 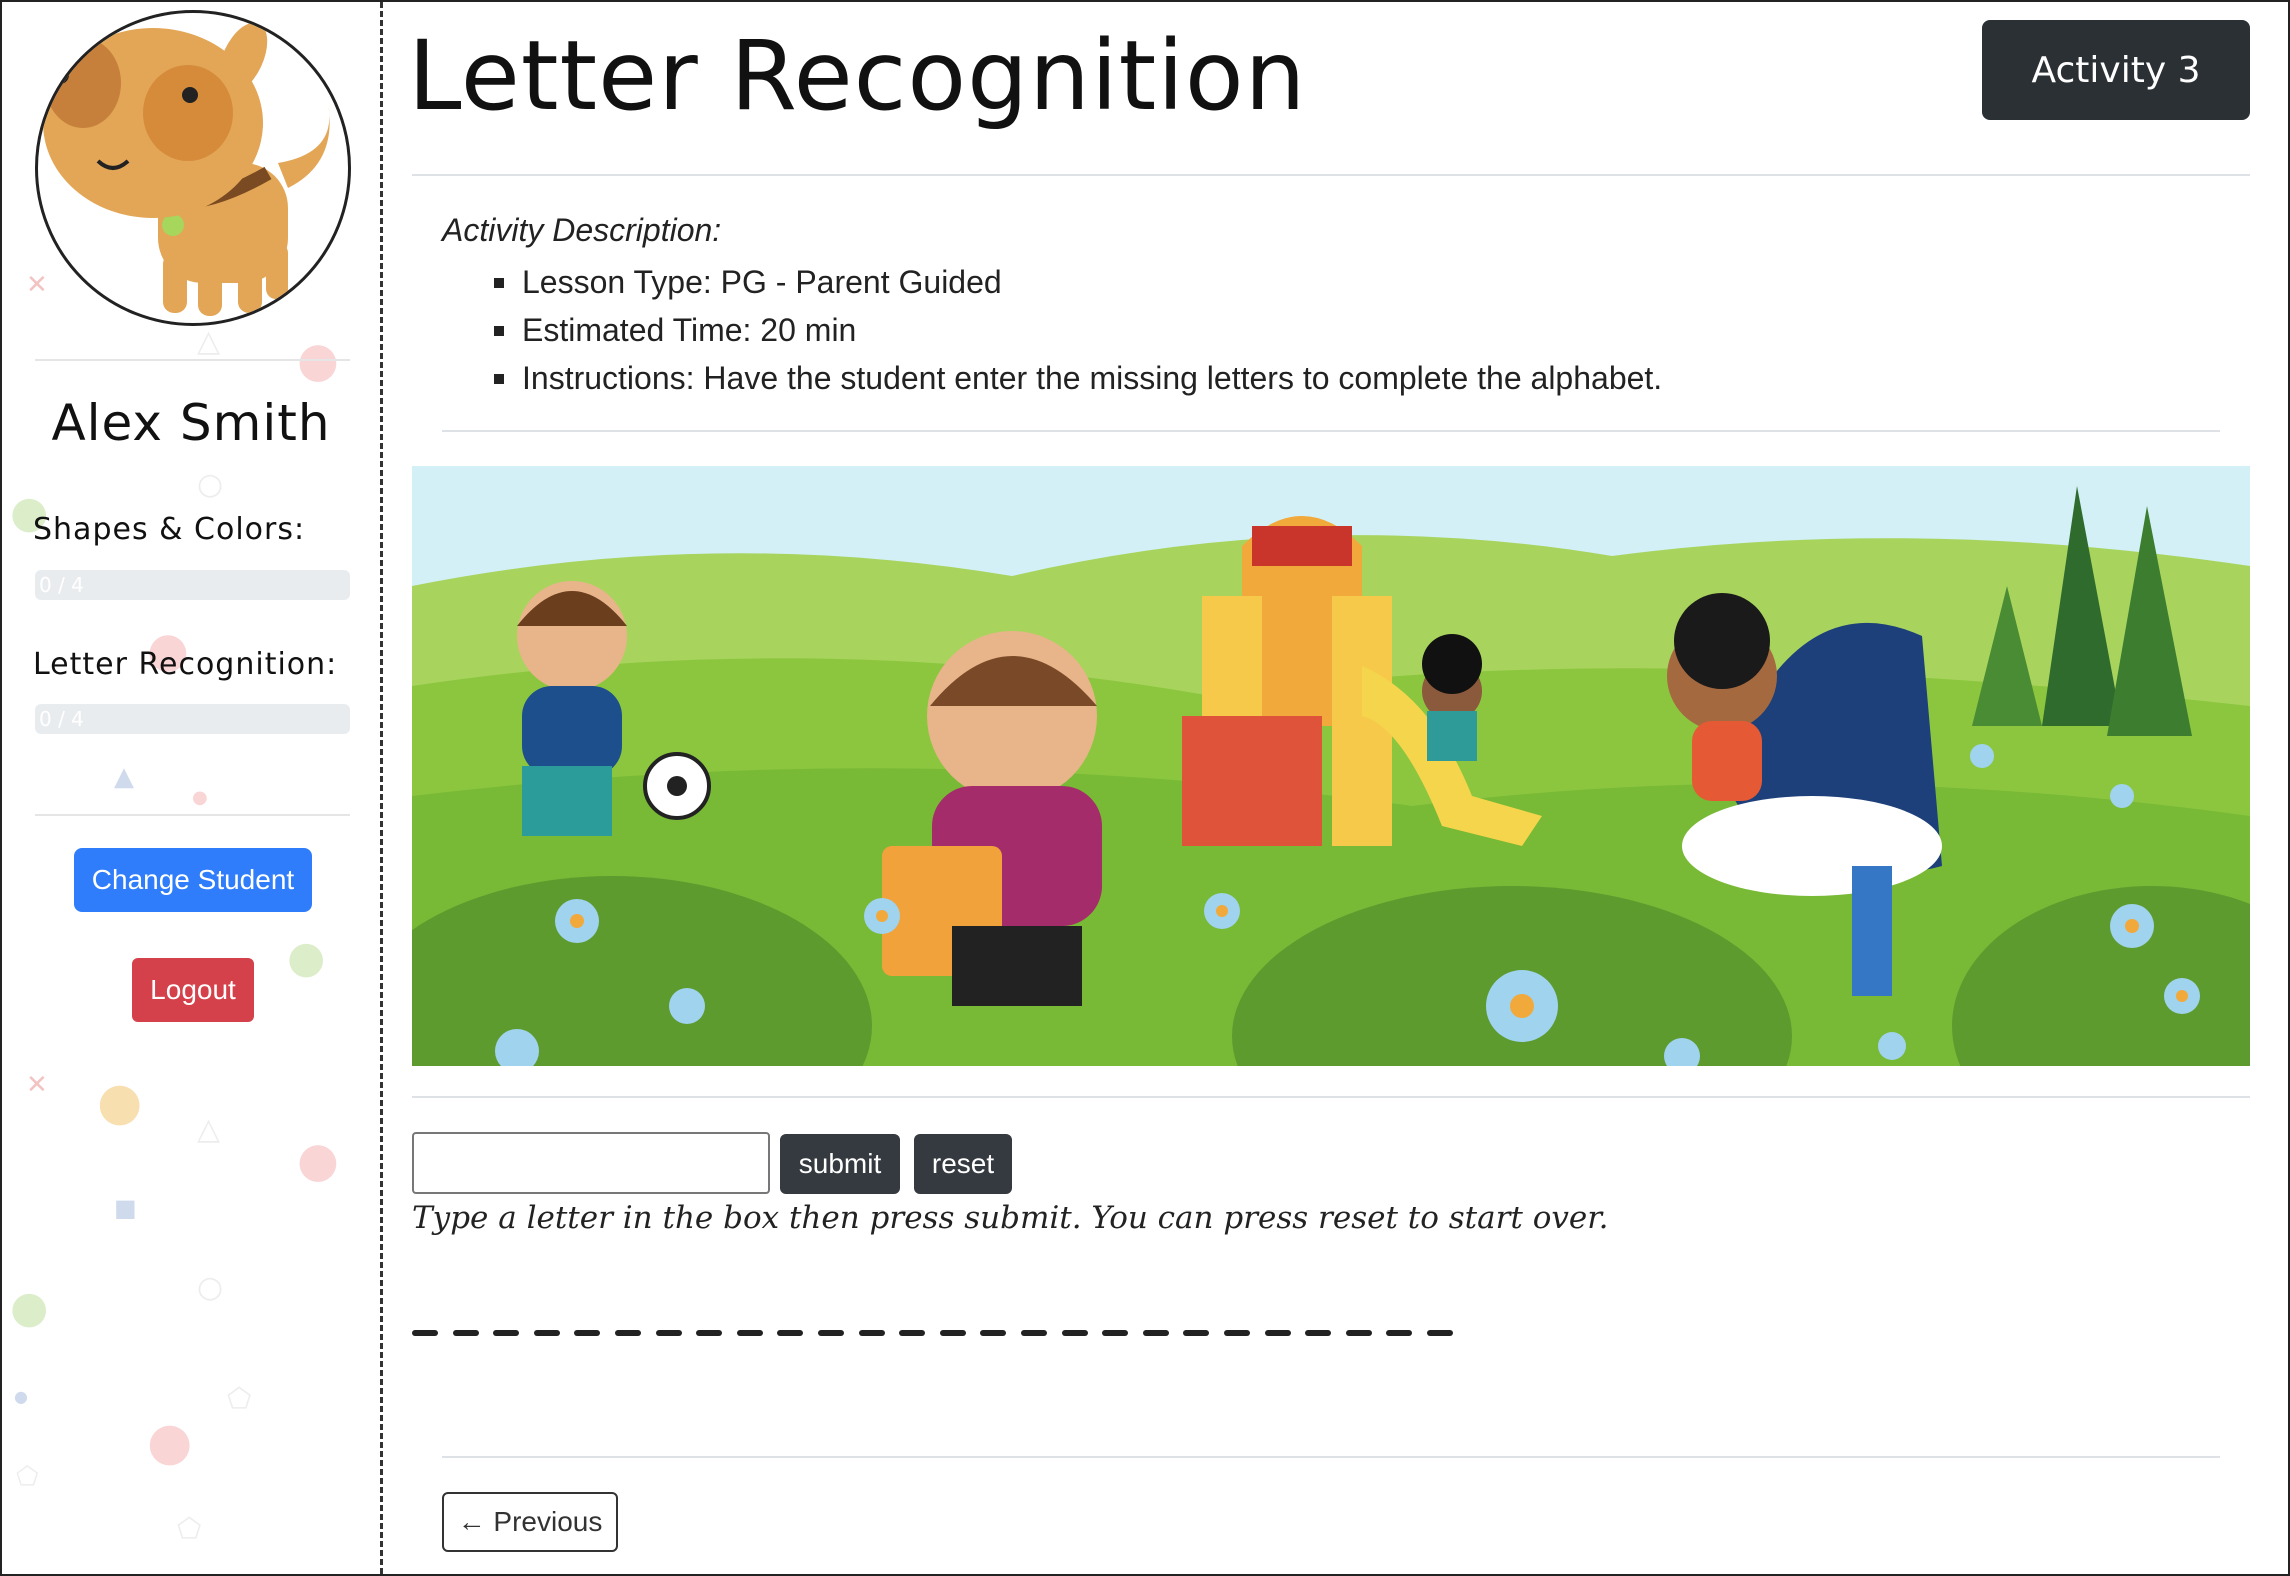 I want to click on square-decoration-icon: ■, so click(x=125, y=1208).